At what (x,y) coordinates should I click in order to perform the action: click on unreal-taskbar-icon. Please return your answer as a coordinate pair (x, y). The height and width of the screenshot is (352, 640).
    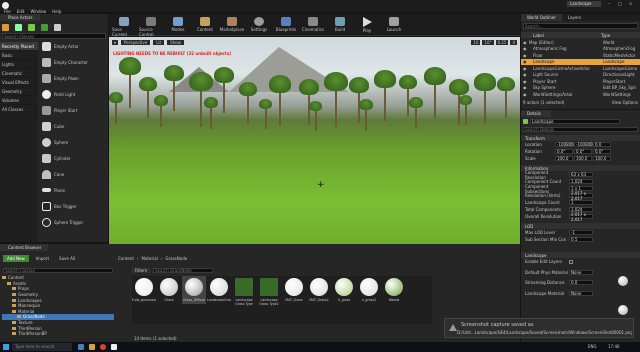
    Looking at the image, I should click on (114, 347).